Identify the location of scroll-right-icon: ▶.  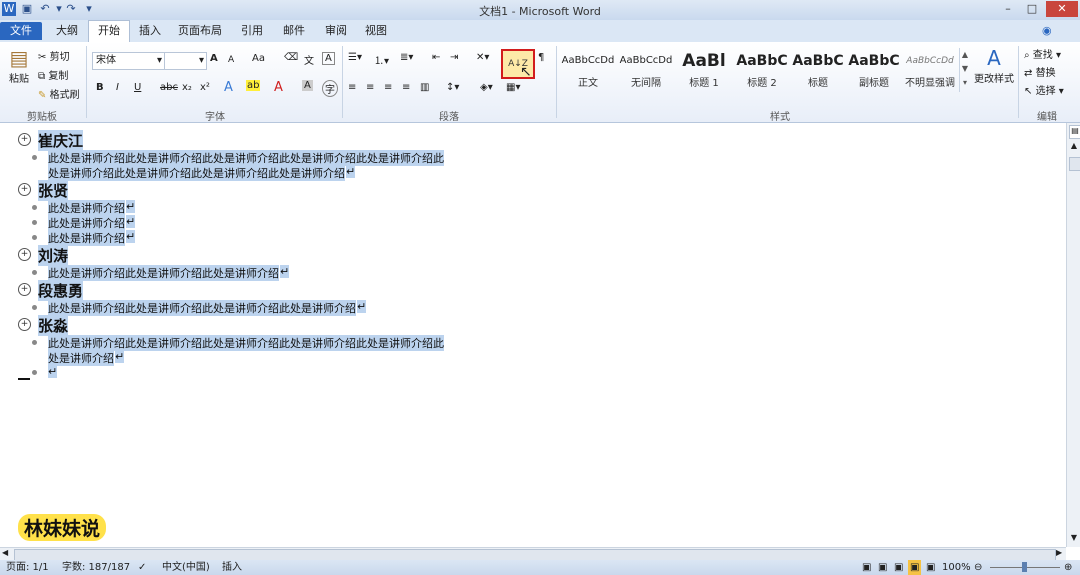
(1059, 552).